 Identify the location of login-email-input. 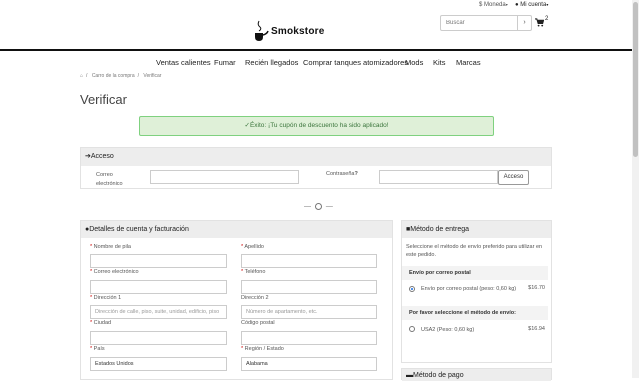
(224, 177).